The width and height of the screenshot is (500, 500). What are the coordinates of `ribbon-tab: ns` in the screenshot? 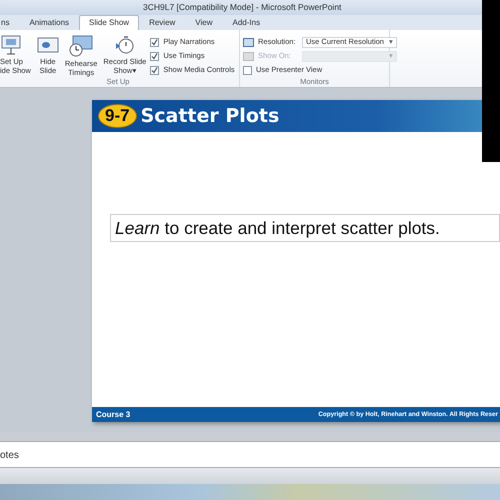 It's located at (10, 22).